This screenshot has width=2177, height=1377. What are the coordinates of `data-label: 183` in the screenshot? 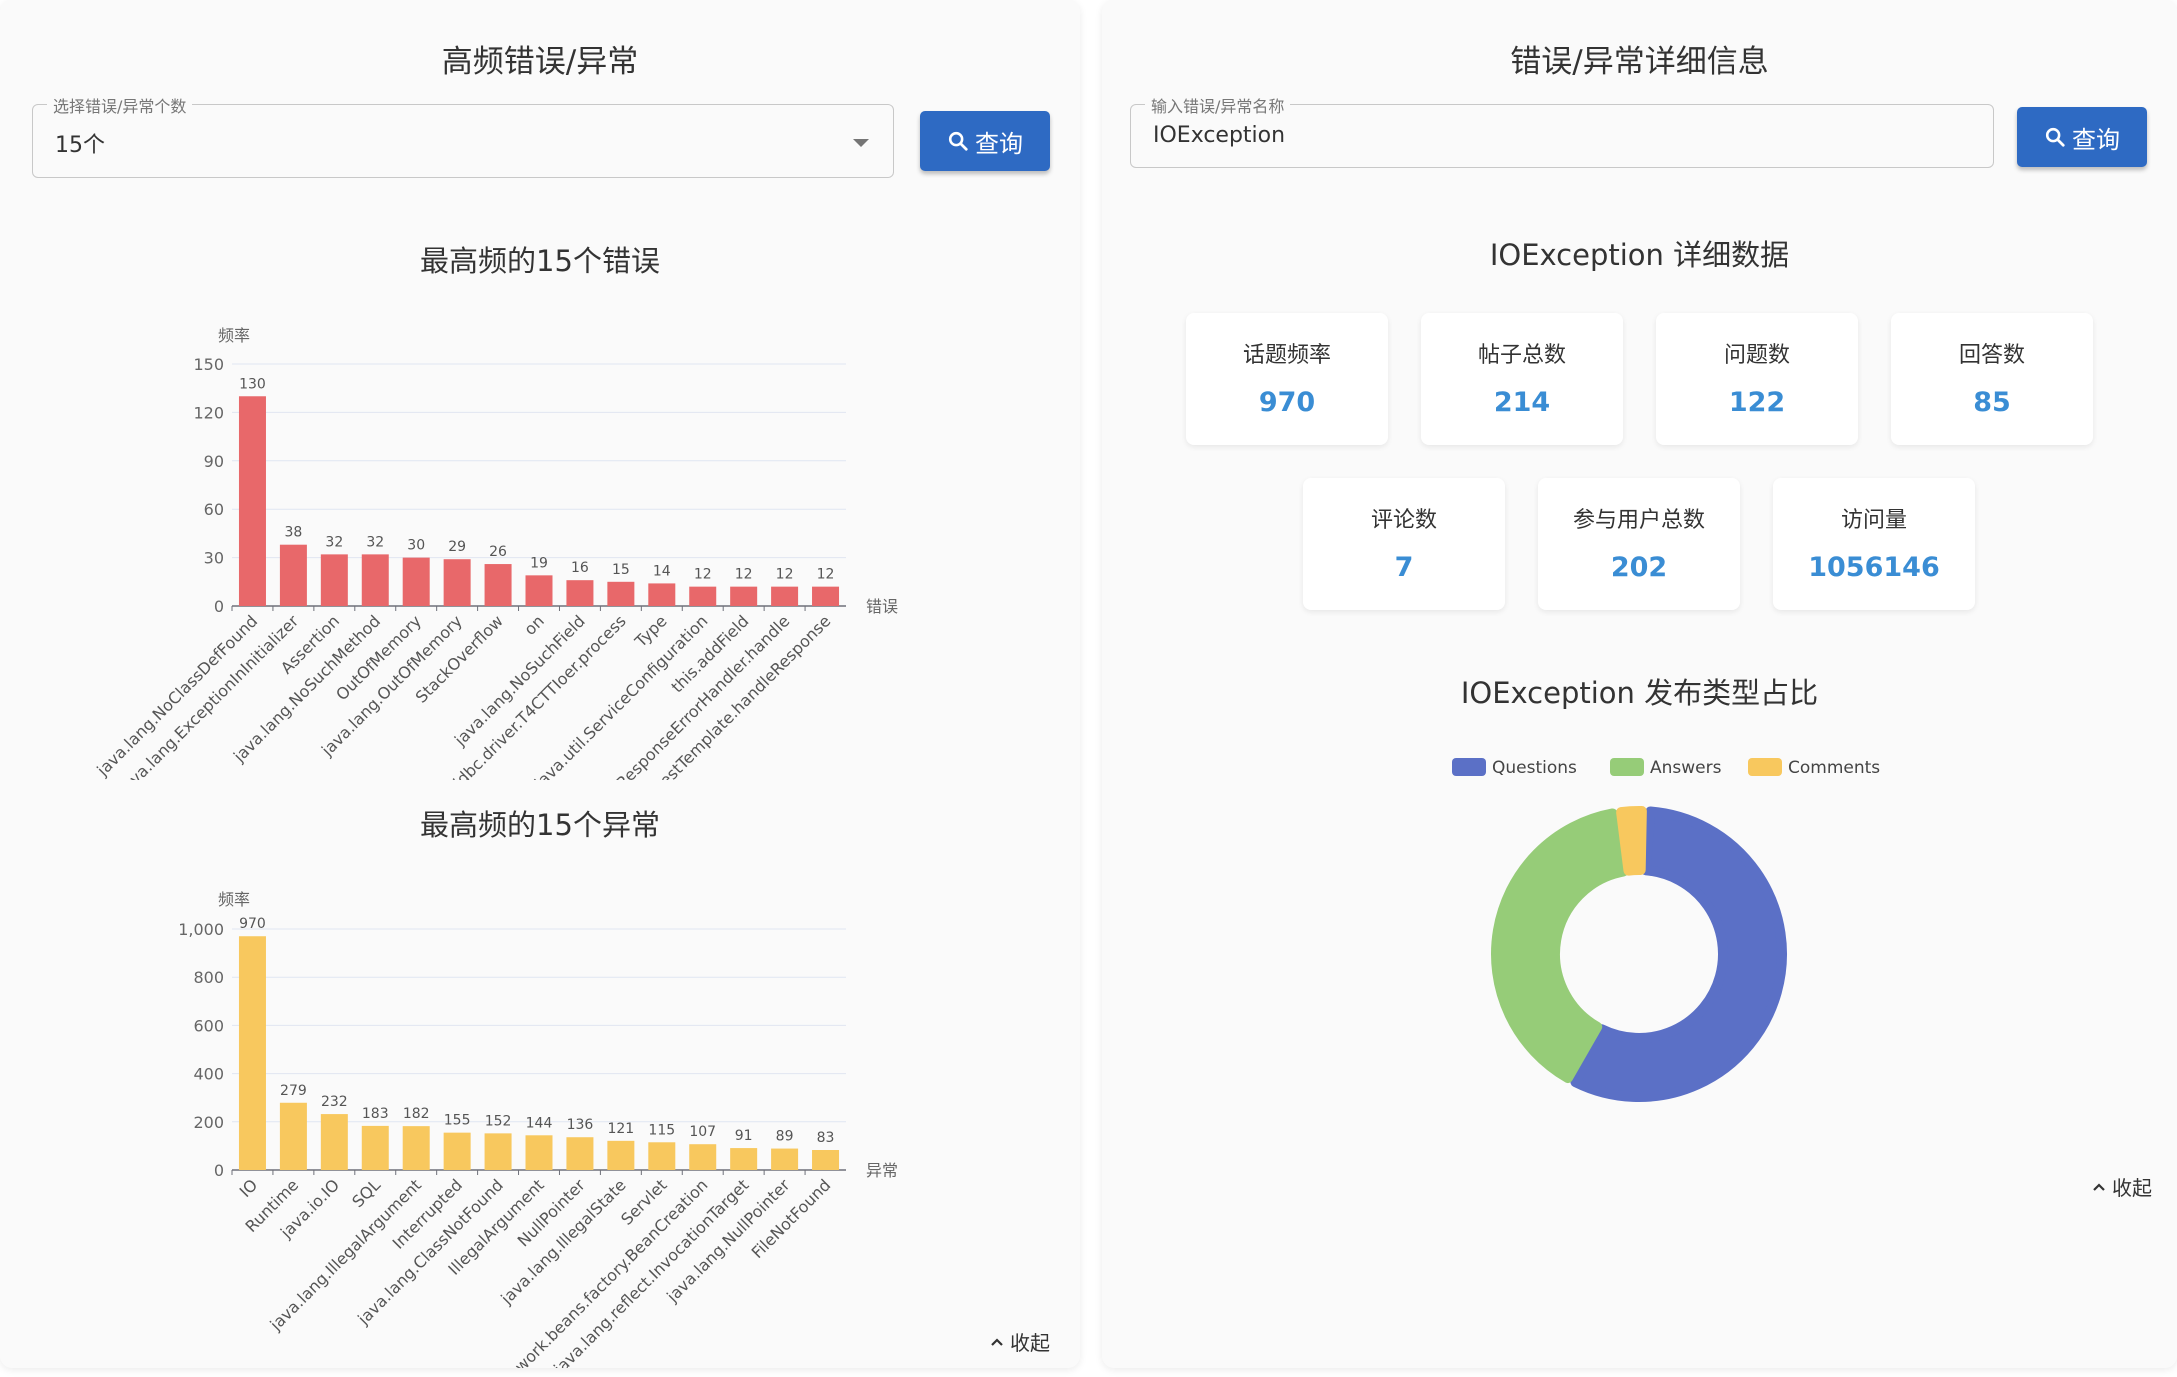 It's located at (375, 1114).